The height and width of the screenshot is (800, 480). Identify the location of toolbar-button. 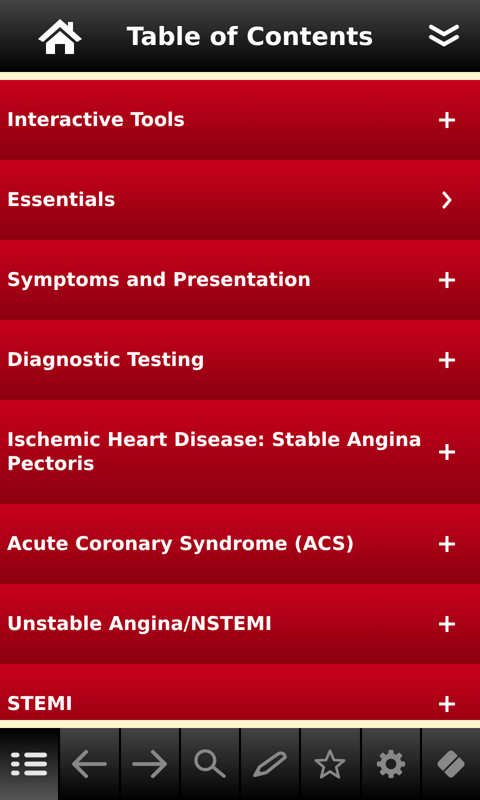
(29, 764).